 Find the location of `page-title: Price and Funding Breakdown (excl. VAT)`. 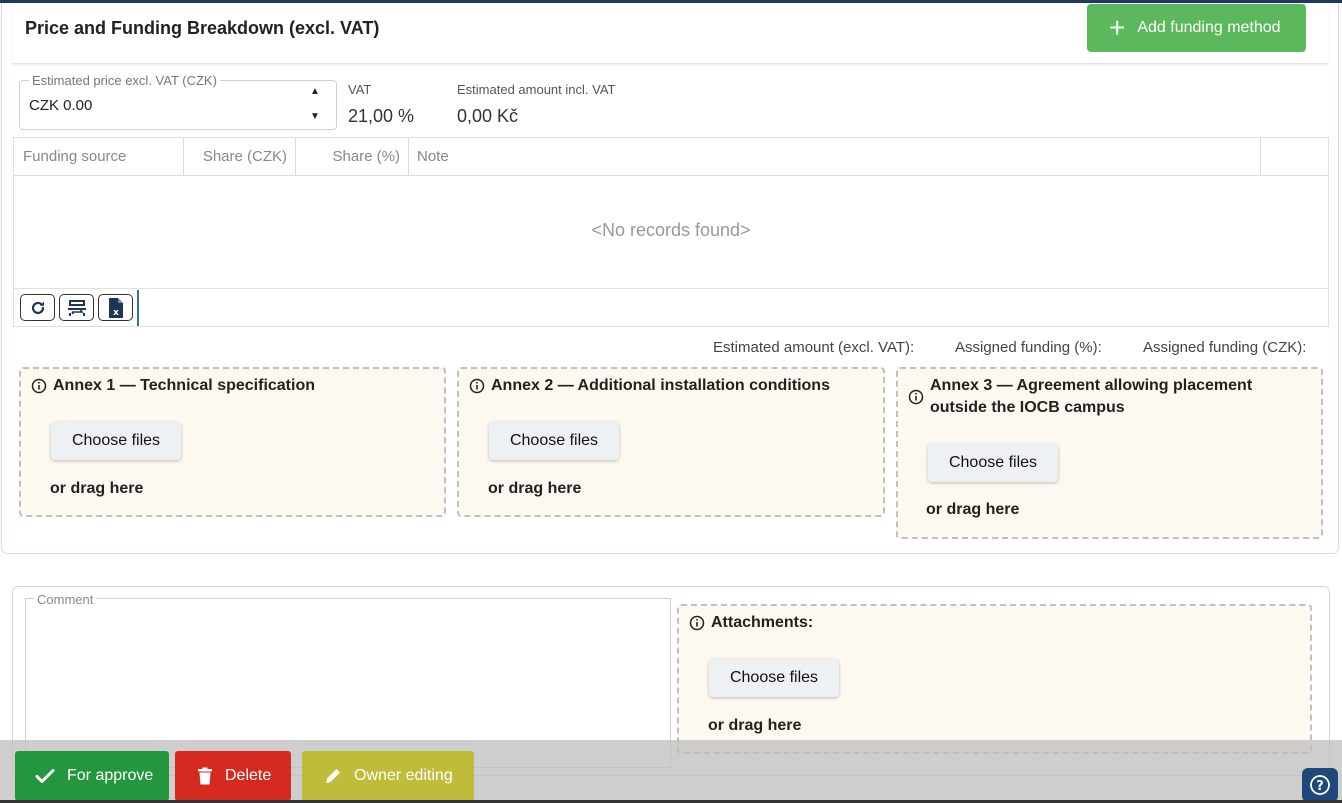

page-title: Price and Funding Breakdown (excl. VAT) is located at coordinates (202, 28).